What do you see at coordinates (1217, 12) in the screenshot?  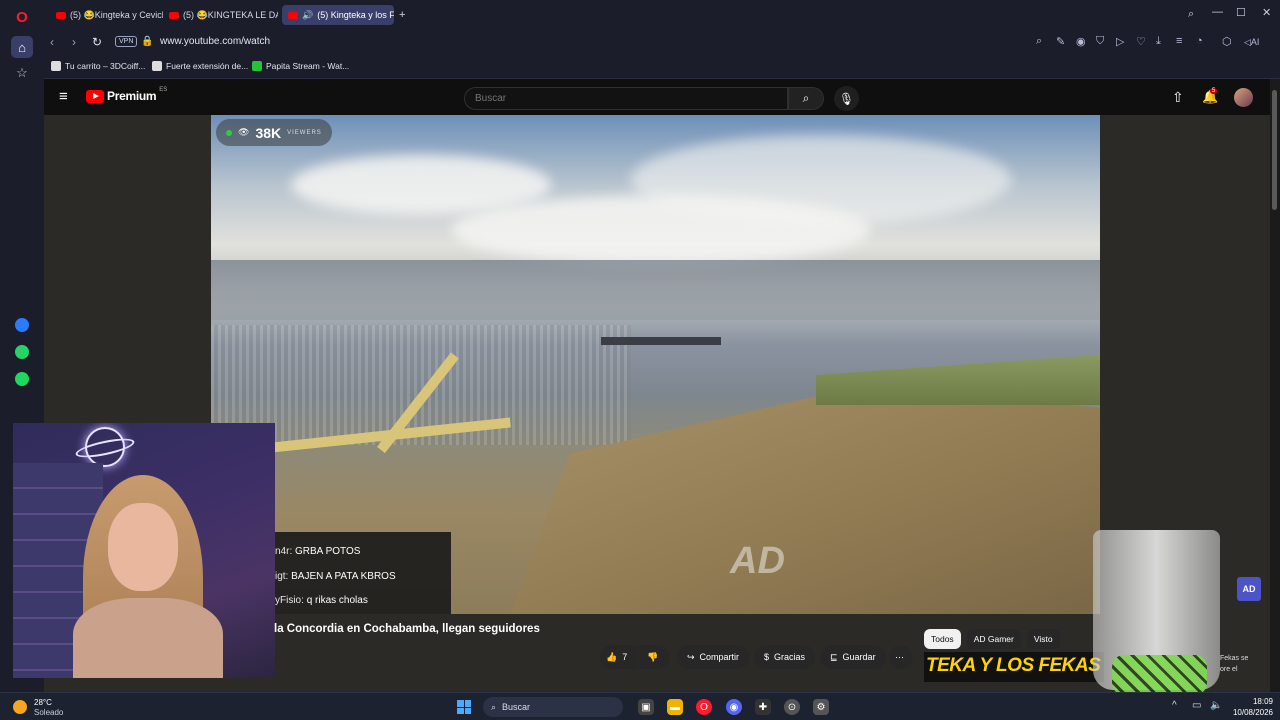 I see `minimize-icon: —` at bounding box center [1217, 12].